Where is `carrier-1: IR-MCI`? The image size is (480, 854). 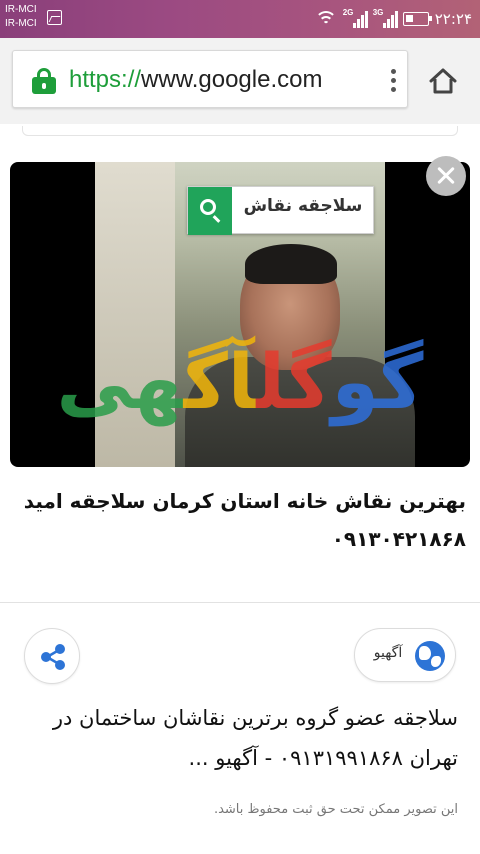
carrier-1: IR-MCI is located at coordinates (21, 9).